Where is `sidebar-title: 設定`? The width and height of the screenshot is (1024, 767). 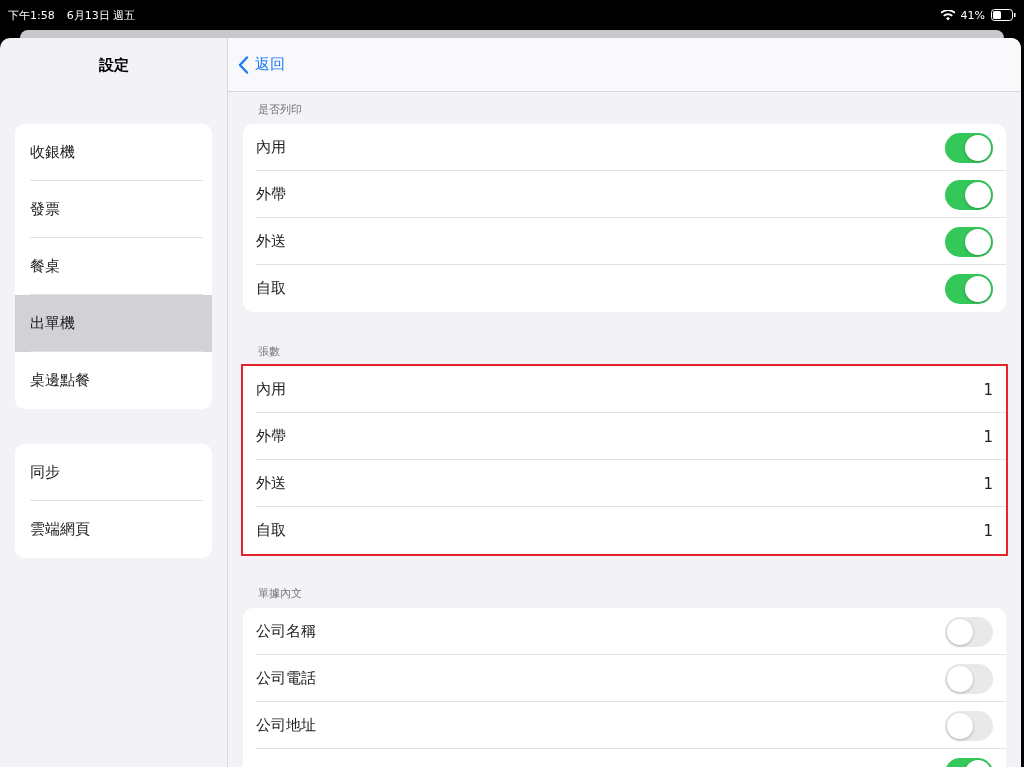 sidebar-title: 設定 is located at coordinates (113, 65).